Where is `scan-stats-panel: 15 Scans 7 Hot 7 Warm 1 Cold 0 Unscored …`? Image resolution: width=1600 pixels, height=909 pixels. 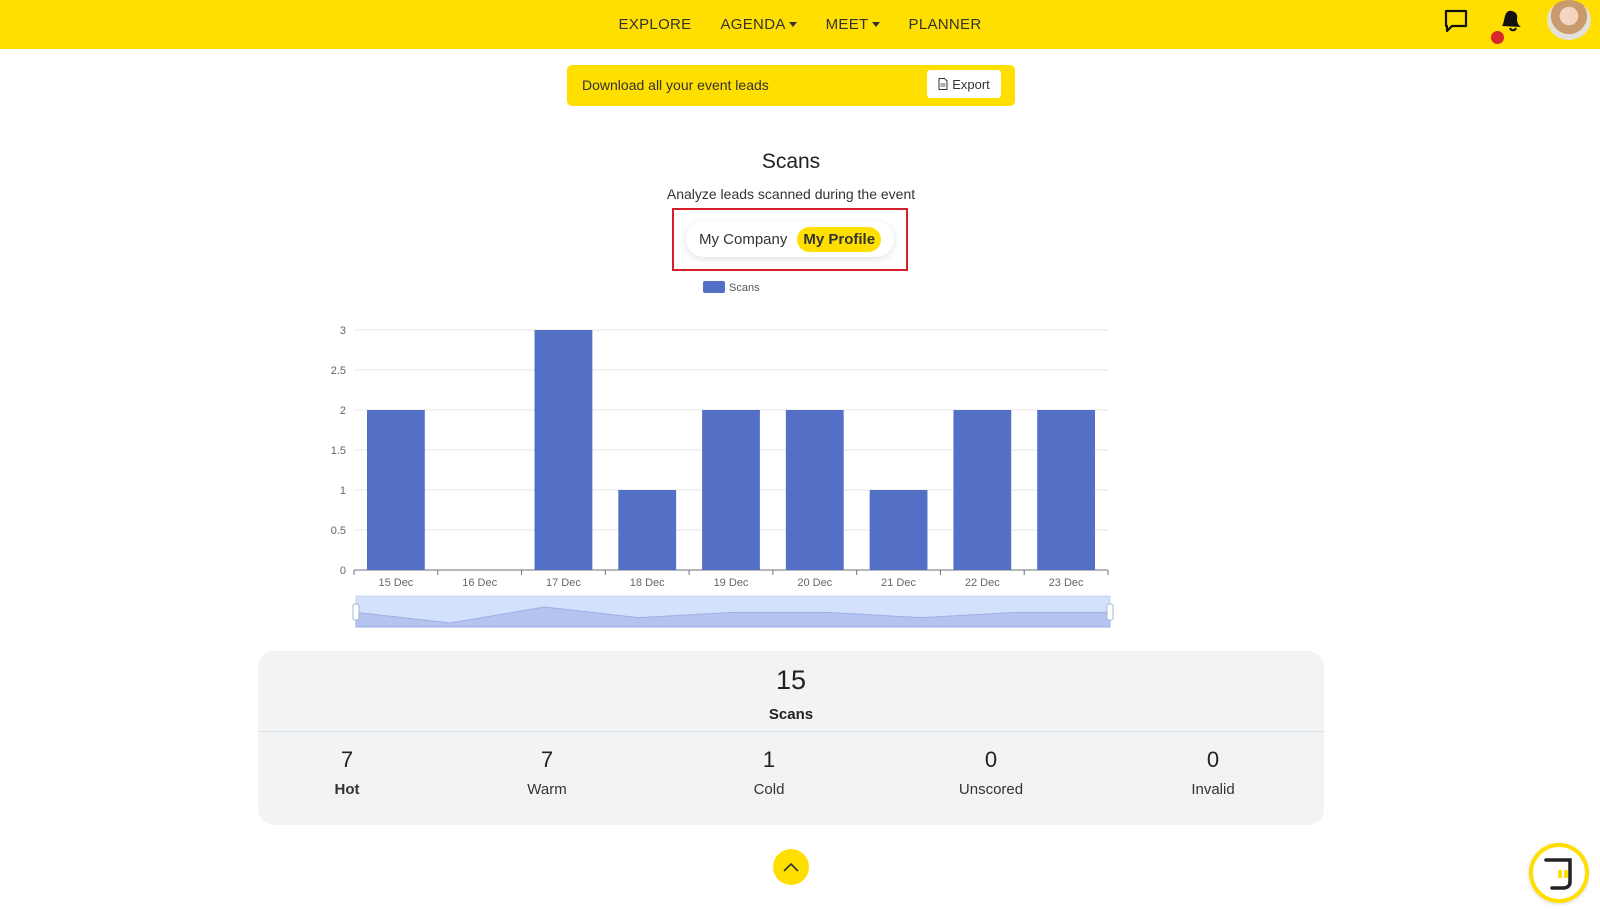 scan-stats-panel: 15 Scans 7 Hot 7 Warm 1 Cold 0 Unscored … is located at coordinates (791, 738).